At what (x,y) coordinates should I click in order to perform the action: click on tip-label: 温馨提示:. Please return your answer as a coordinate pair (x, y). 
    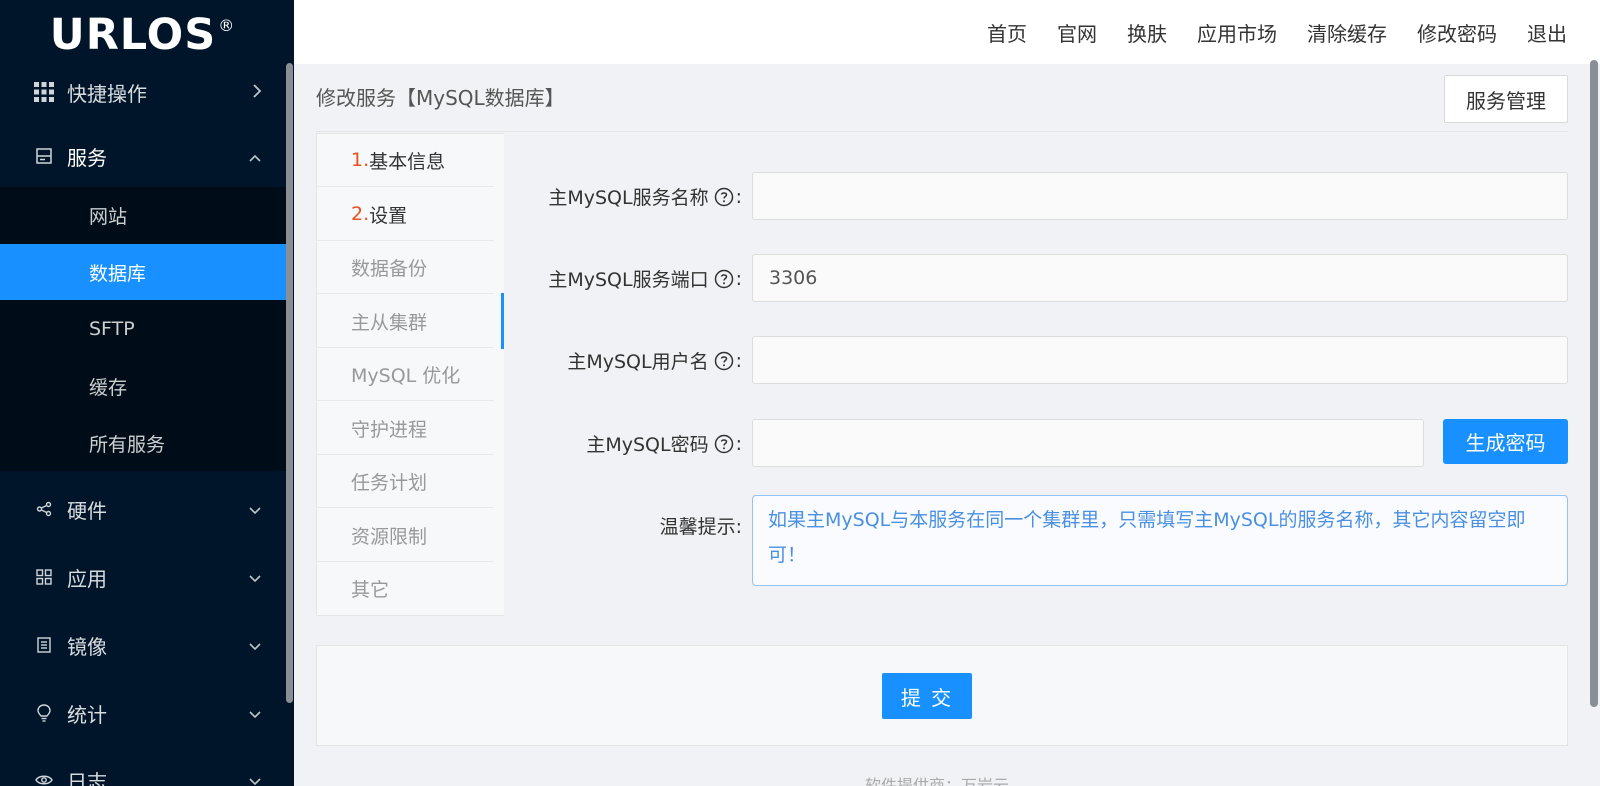
    Looking at the image, I should click on (700, 527).